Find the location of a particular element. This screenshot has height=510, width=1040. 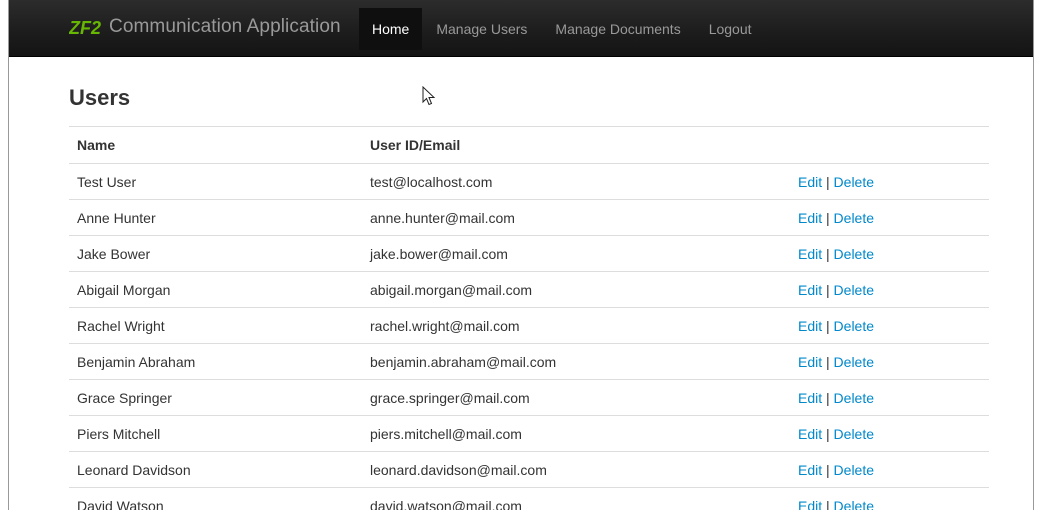

header-actions is located at coordinates (889, 145).